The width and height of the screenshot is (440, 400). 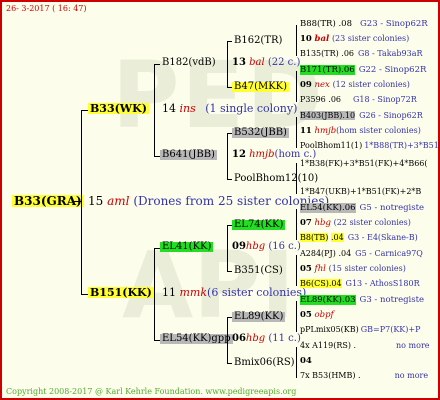 What do you see at coordinates (255, 246) in the screenshot?
I see `g2-3-code: hbg` at bounding box center [255, 246].